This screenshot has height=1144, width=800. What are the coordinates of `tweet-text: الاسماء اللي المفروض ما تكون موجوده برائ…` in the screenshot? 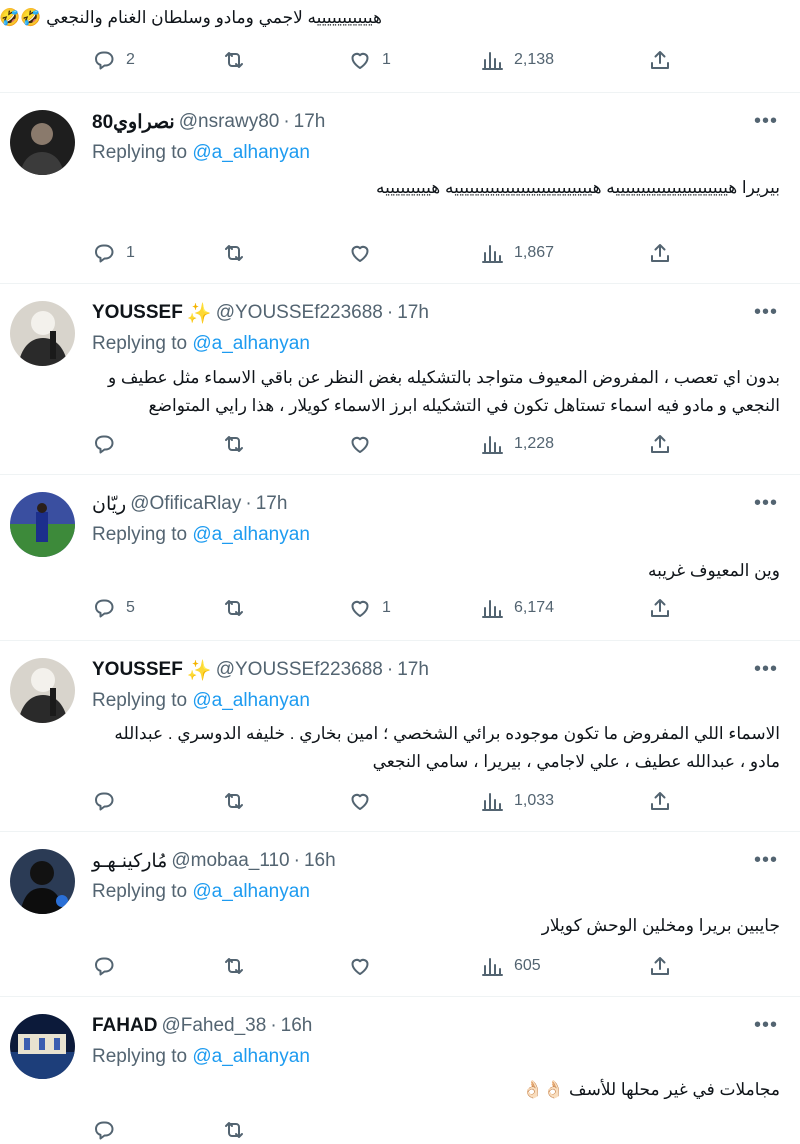 It's located at (447, 747).